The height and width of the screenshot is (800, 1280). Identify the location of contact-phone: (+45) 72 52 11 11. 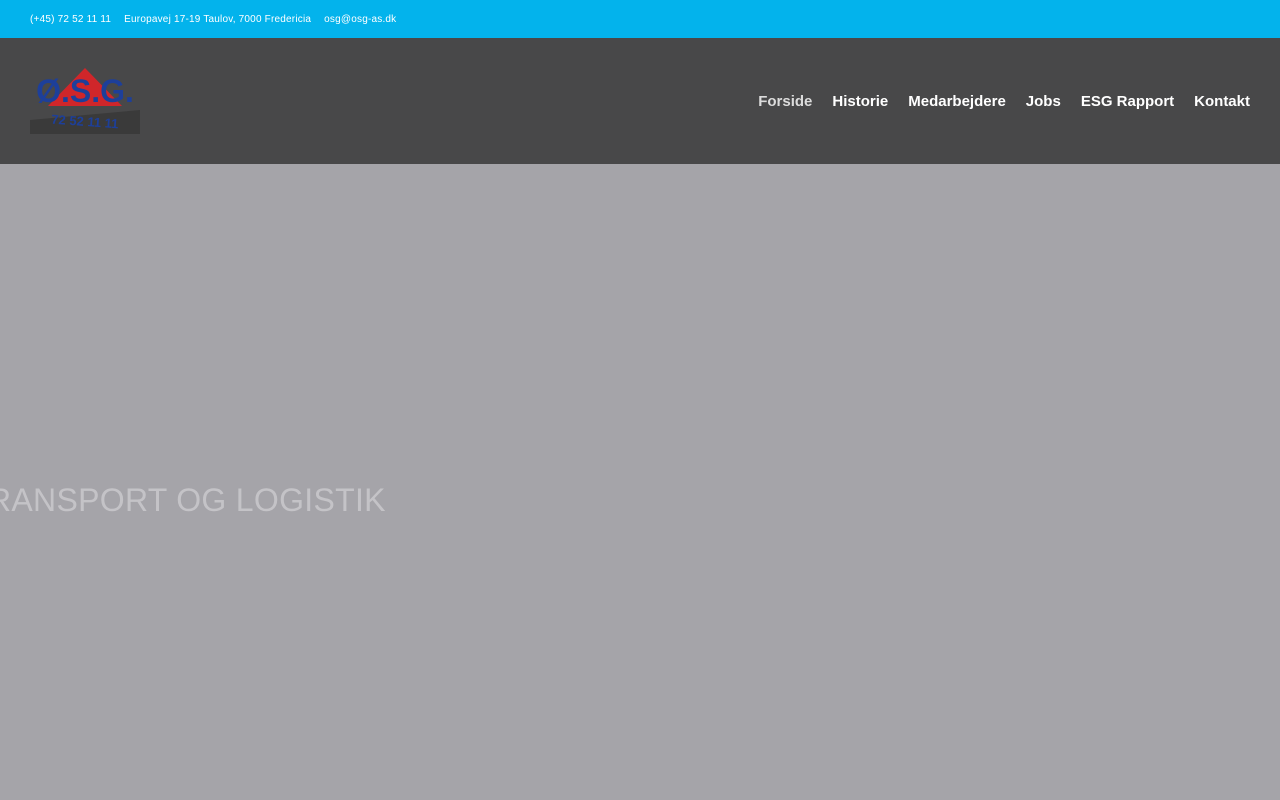
(70, 19).